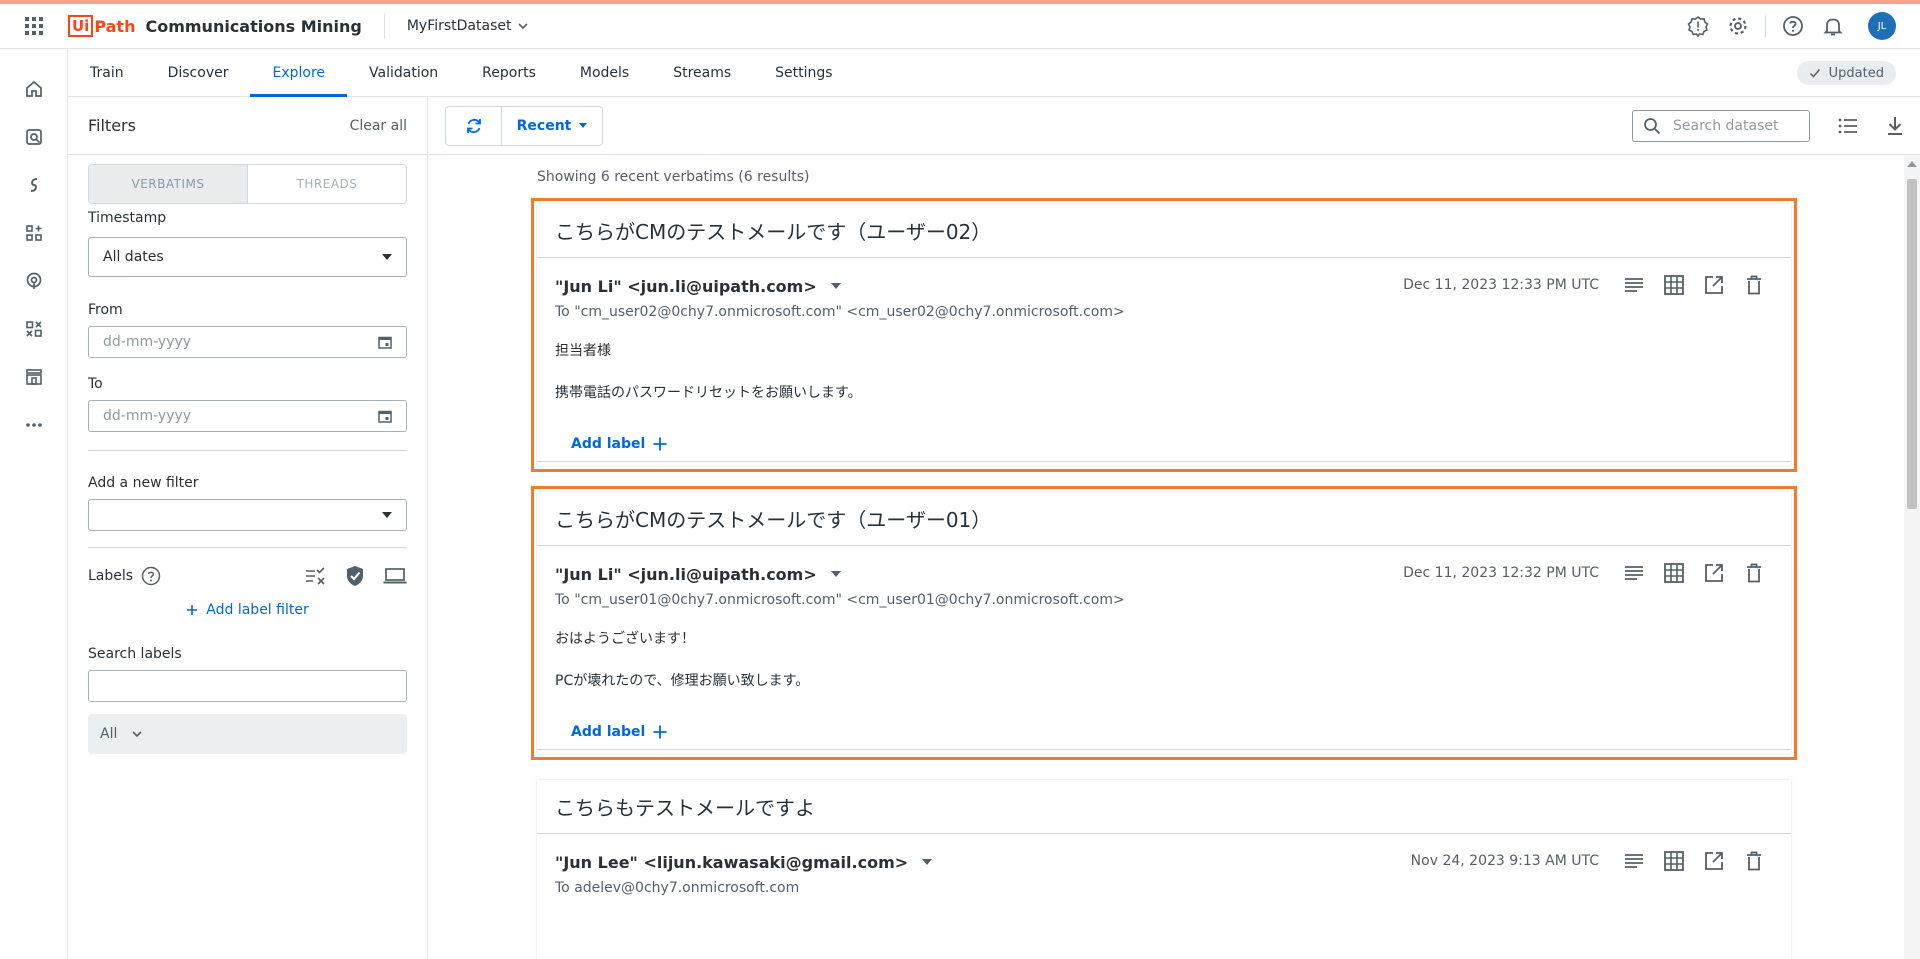 Image resolution: width=1920 pixels, height=959 pixels. What do you see at coordinates (147, 416) in the screenshot?
I see `to-date-placeholder: dd-mm-yyyy` at bounding box center [147, 416].